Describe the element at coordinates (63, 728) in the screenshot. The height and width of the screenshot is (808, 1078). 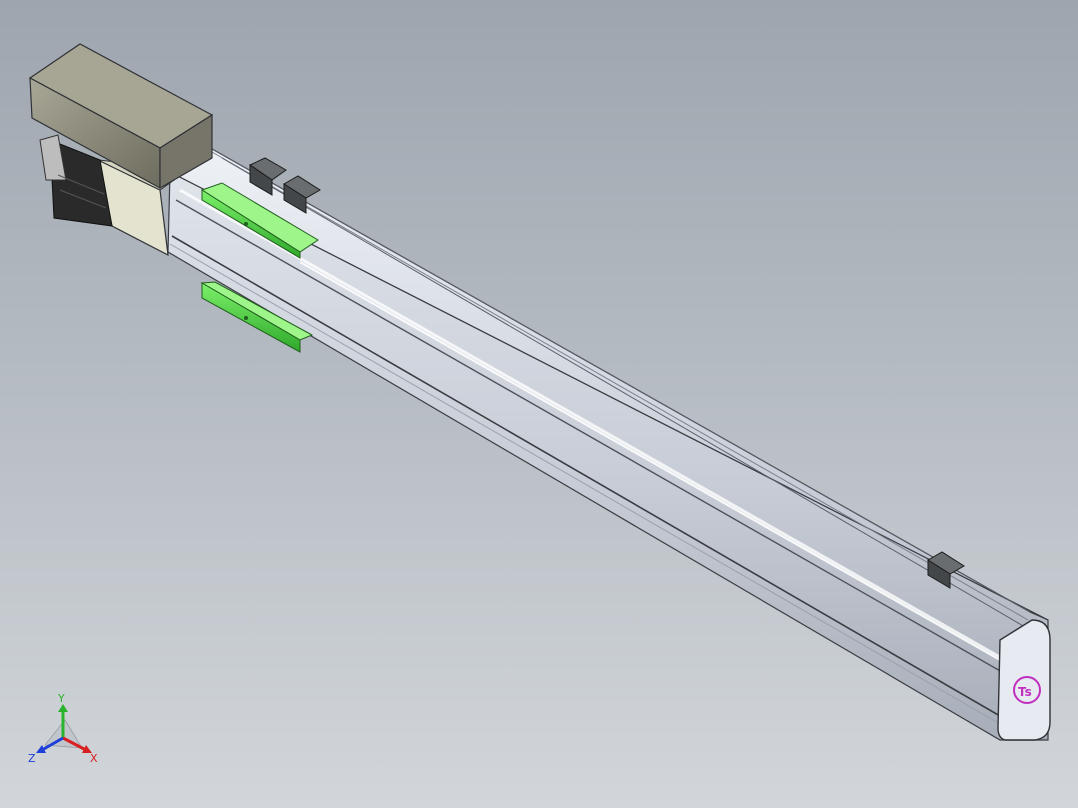
I see `axis-triad: Y X Z` at that location.